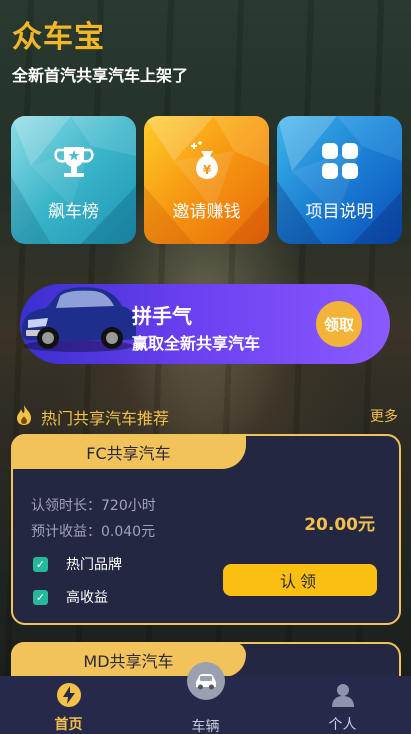 The height and width of the screenshot is (734, 411). What do you see at coordinates (204, 160) in the screenshot?
I see `money-bag-icon: ¥` at bounding box center [204, 160].